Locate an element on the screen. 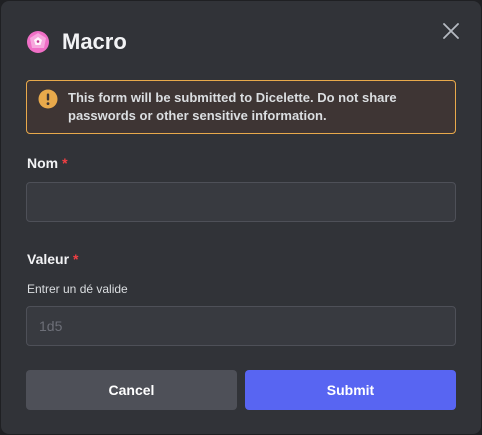  exclamation-circle-icon is located at coordinates (48, 99).